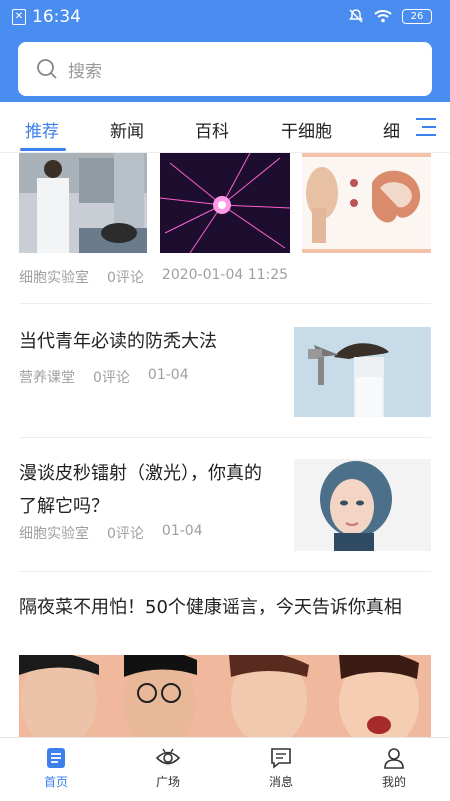 The width and height of the screenshot is (450, 801). I want to click on header: 搜索, so click(225, 69).